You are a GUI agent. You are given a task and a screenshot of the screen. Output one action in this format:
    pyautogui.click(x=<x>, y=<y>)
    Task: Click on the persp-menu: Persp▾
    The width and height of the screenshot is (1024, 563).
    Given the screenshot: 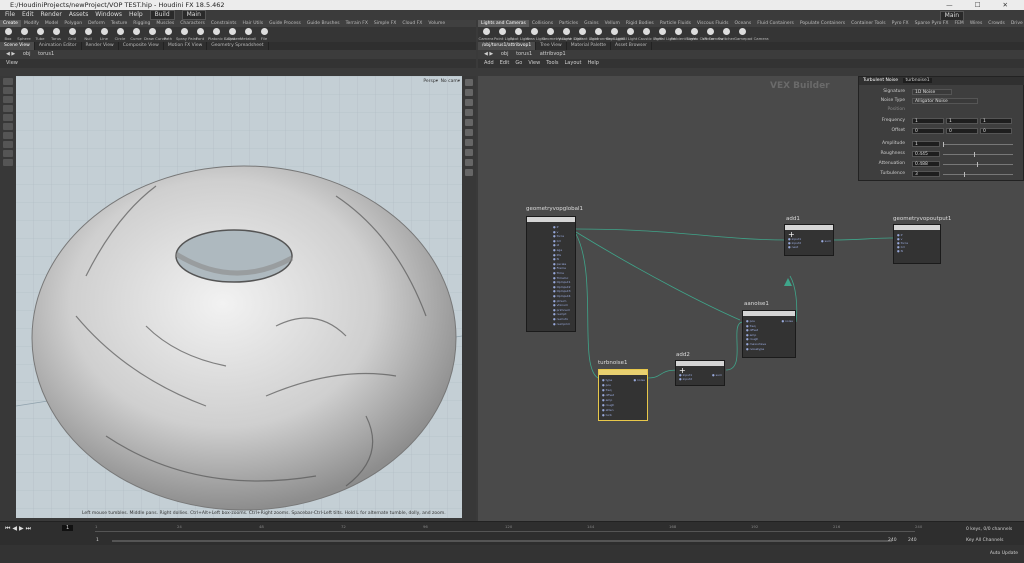 What is the action you would take?
    pyautogui.click(x=430, y=81)
    